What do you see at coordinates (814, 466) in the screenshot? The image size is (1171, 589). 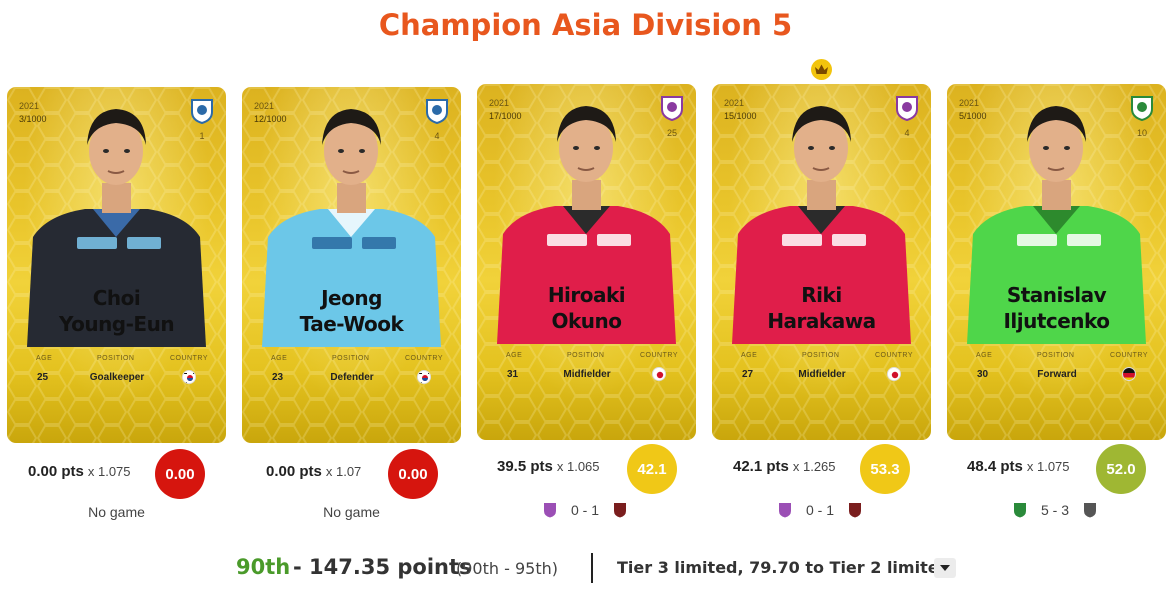 I see `points-multiplier: x 1.265` at bounding box center [814, 466].